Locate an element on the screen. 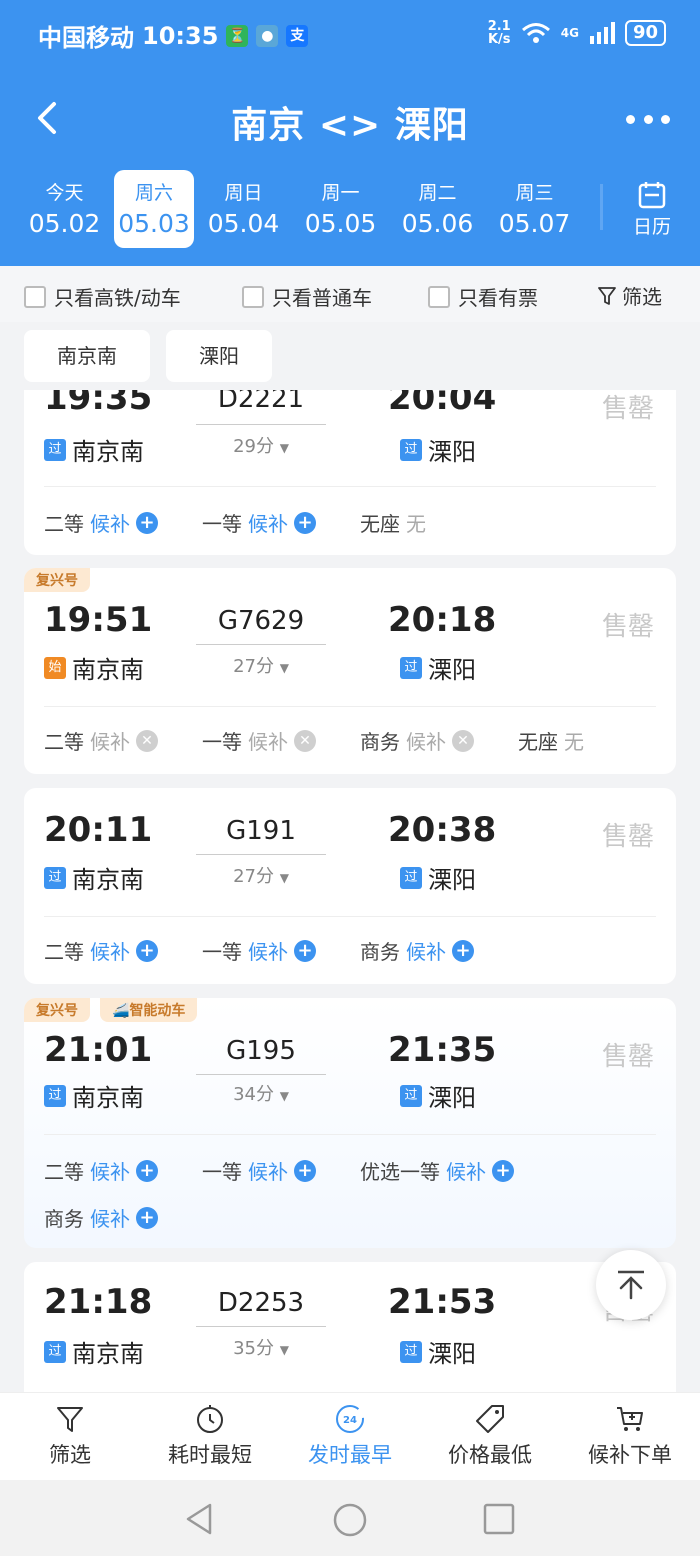 This screenshot has height=1556, width=700. station-chip-from: 南京南 is located at coordinates (87, 356).